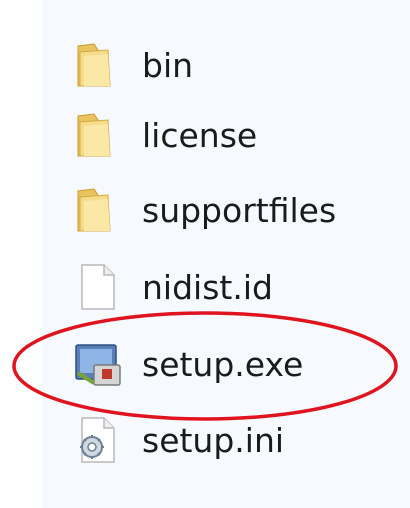 This screenshot has width=410, height=508. Describe the element at coordinates (207, 287) in the screenshot. I see `item-label: nidist.id` at that location.